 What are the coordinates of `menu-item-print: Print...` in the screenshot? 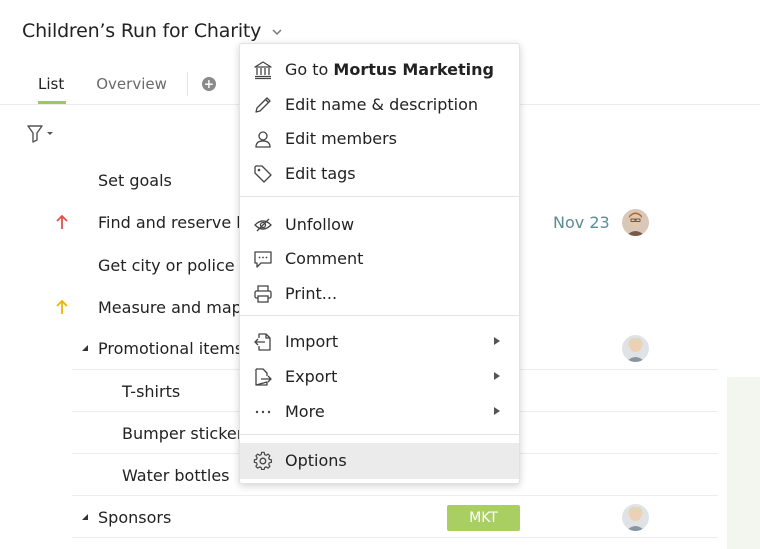 It's located at (379, 293).